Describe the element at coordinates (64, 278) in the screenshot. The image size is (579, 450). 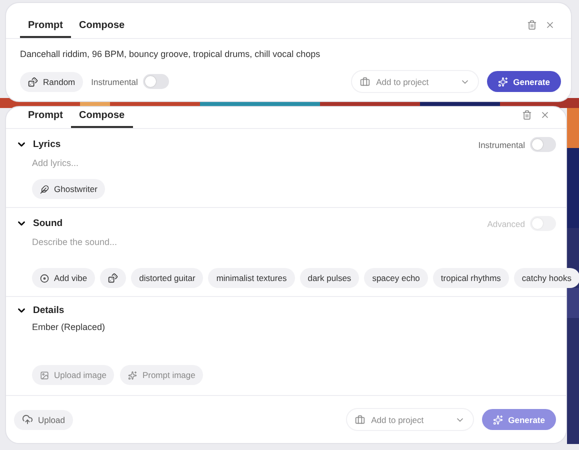
I see `add-vibe-button: Add vibe` at that location.